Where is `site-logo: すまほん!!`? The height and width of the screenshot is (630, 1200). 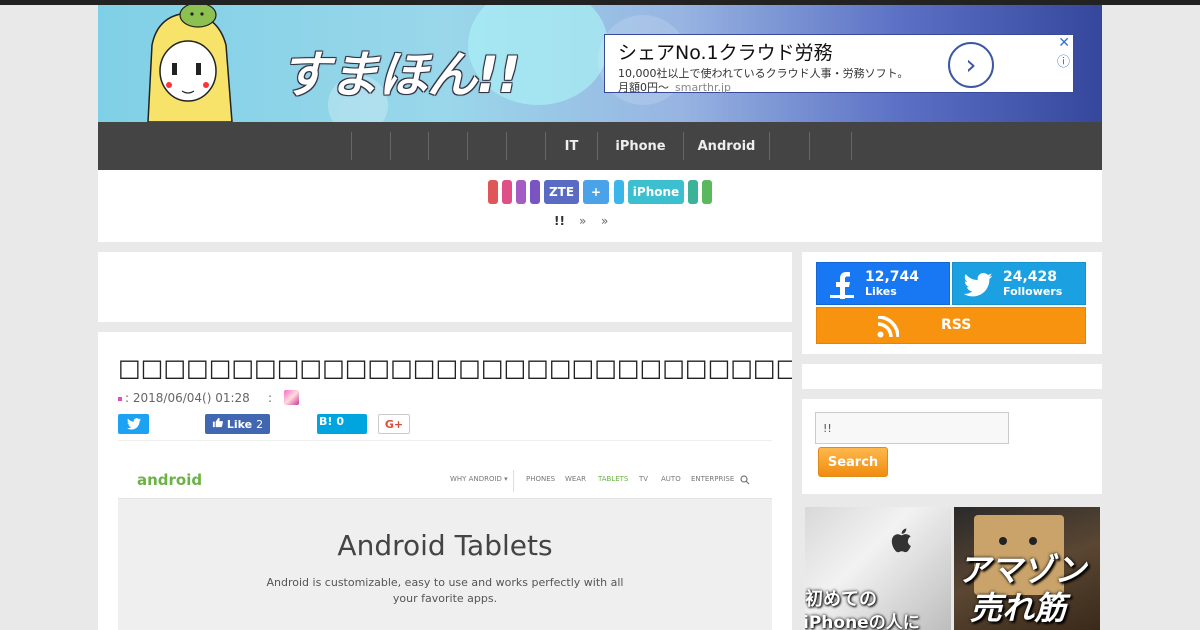
site-logo: すまほん!! is located at coordinates (400, 71).